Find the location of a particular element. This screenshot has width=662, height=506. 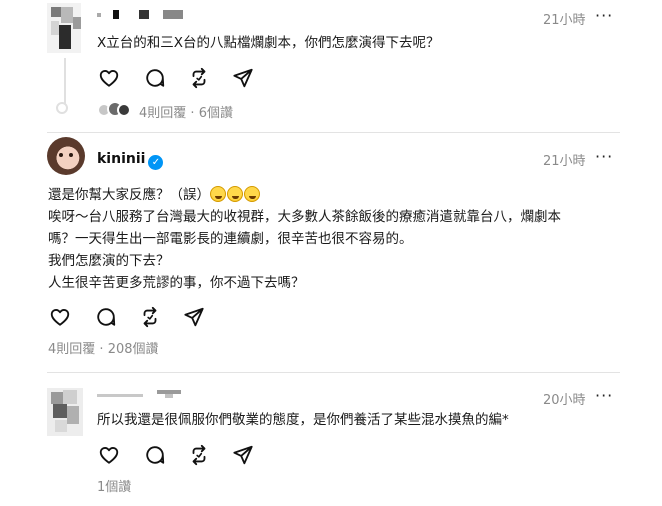

post-line: 人生很辛苦更多荒謬的事，你不過下去嗎？ is located at coordinates (176, 283).